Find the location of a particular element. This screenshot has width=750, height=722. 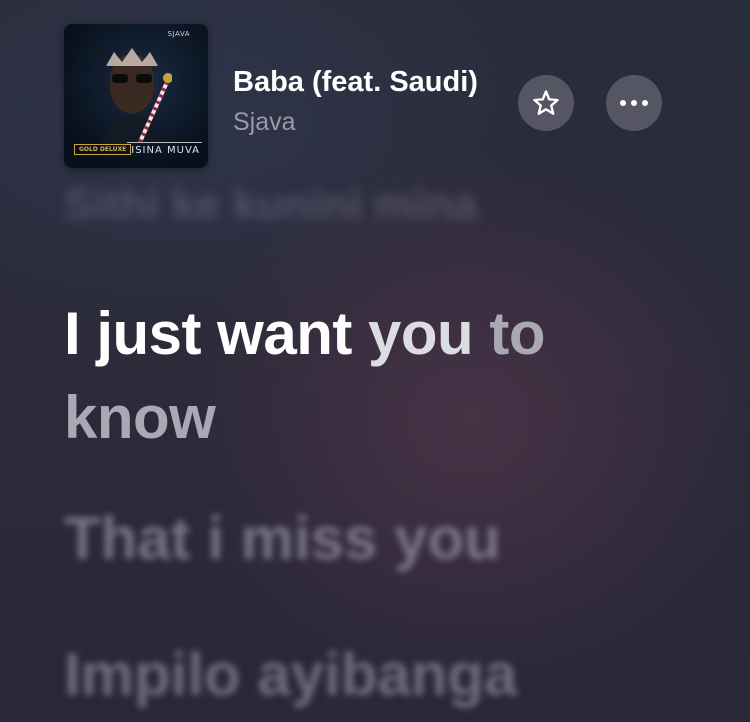

ellipsis-icon is located at coordinates (634, 103).